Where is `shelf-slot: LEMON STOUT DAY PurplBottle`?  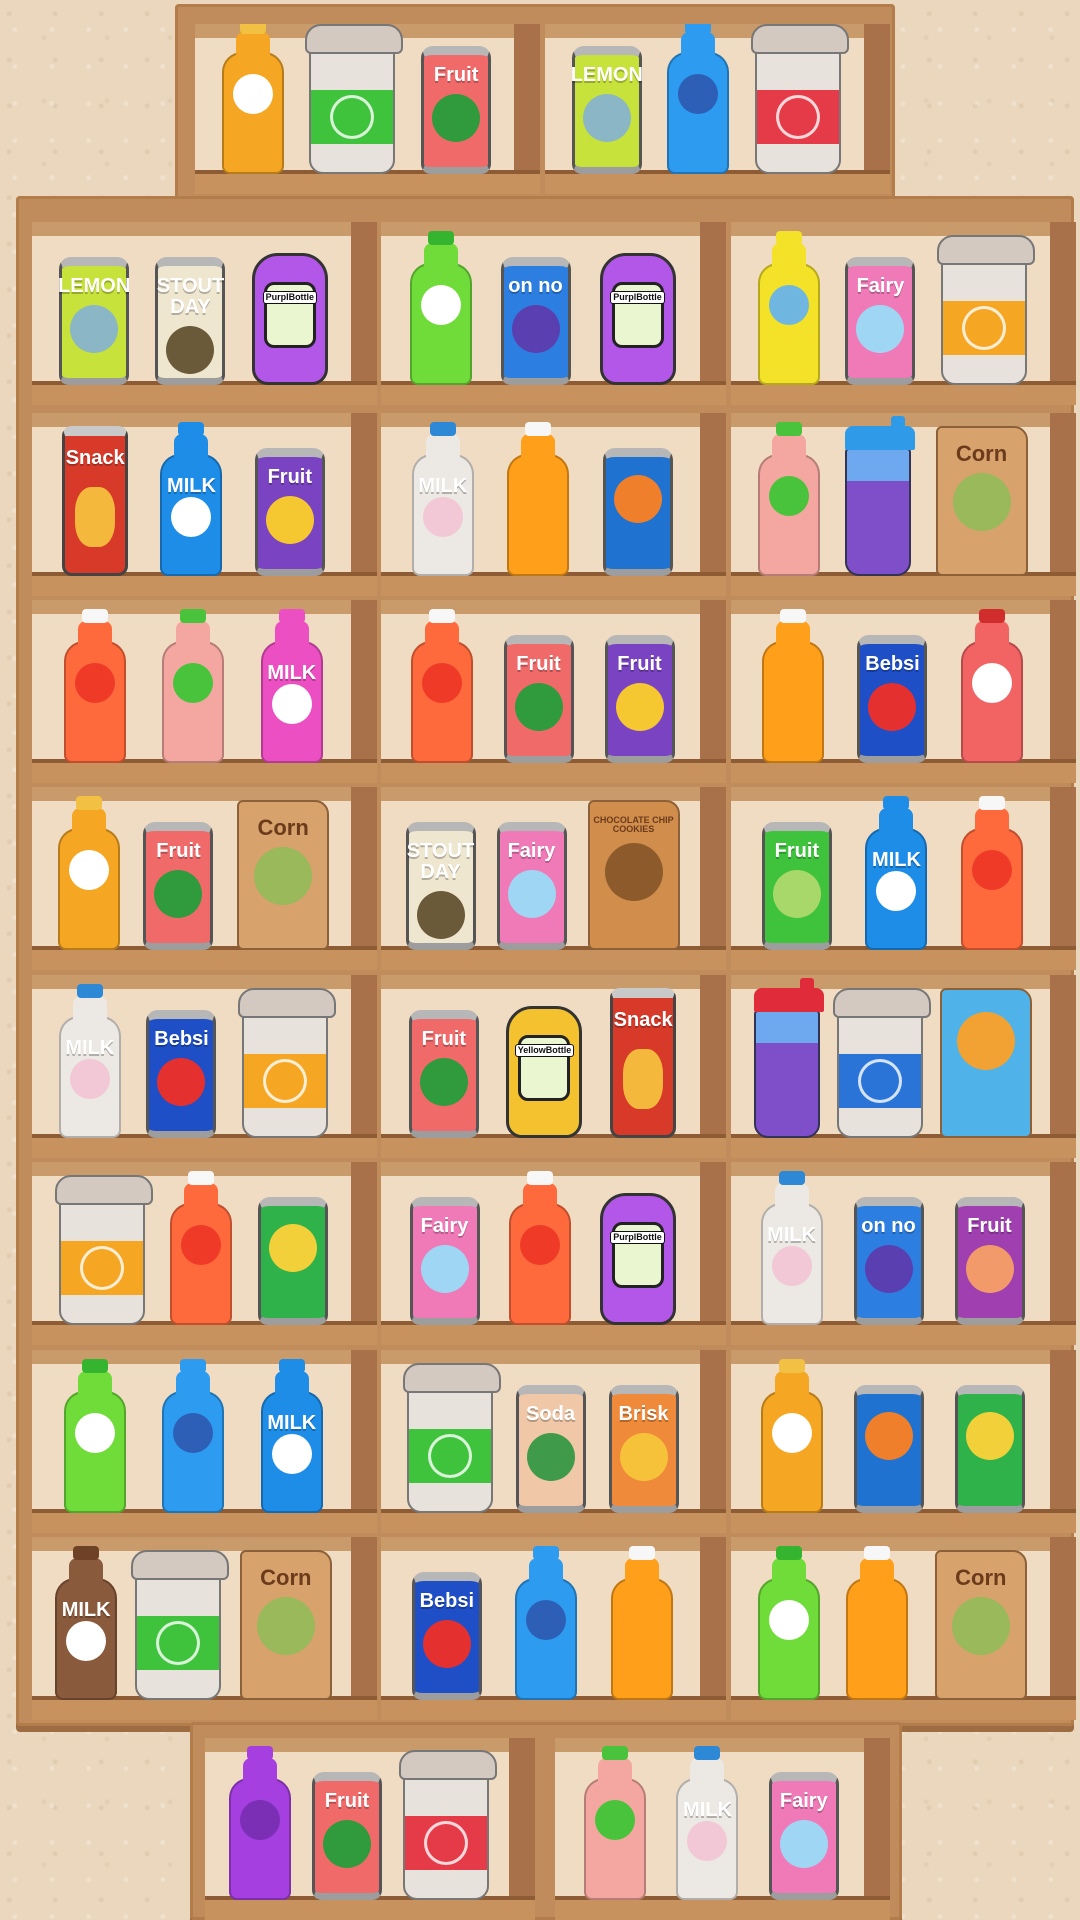 shelf-slot: LEMON STOUT DAY PurplBottle is located at coordinates (204, 313).